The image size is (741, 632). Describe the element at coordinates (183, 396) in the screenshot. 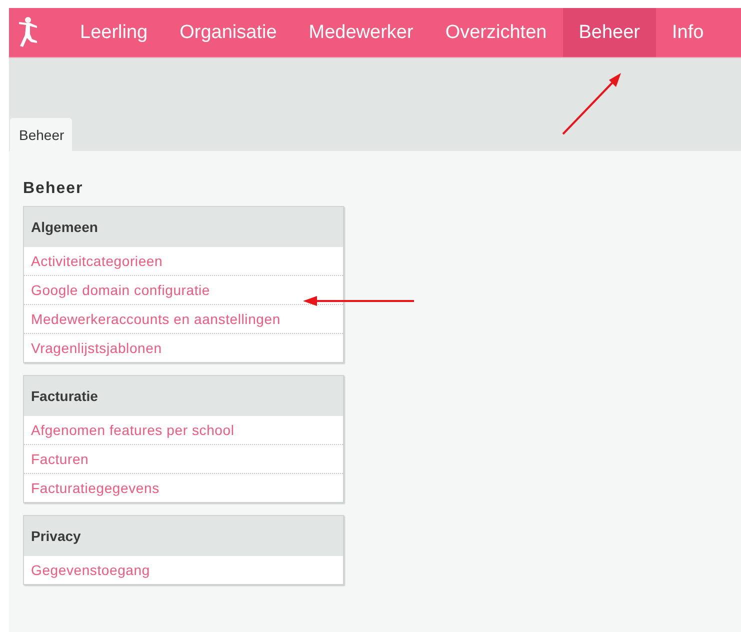

I see `section-header: Facturatie` at that location.